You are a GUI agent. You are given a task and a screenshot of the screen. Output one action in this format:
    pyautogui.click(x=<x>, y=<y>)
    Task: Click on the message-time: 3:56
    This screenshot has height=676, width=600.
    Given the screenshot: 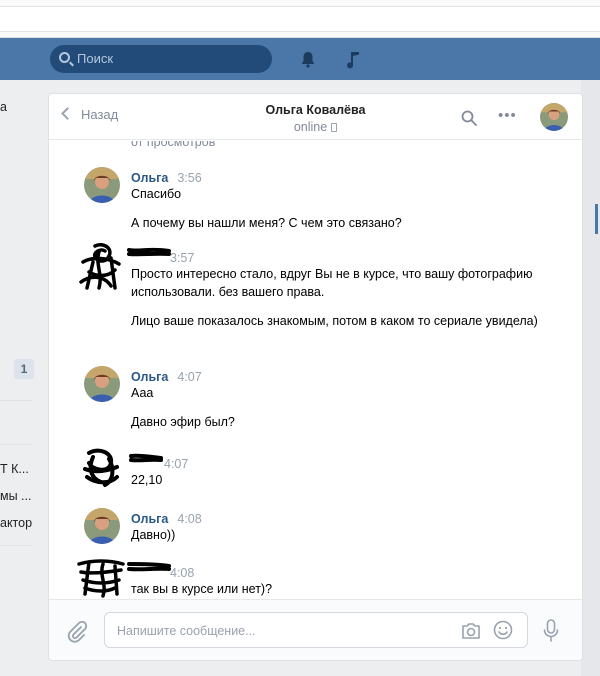 What is the action you would take?
    pyautogui.click(x=189, y=178)
    